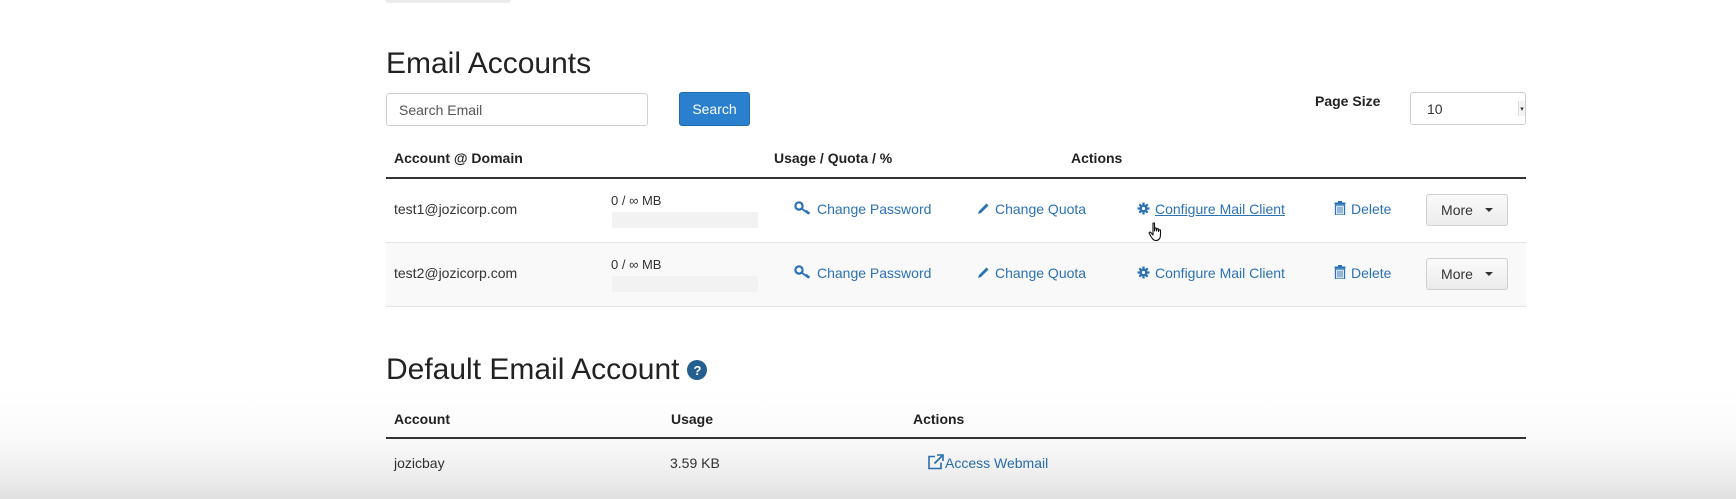 This screenshot has height=499, width=1736. I want to click on col-header-usage: Usage, so click(692, 419).